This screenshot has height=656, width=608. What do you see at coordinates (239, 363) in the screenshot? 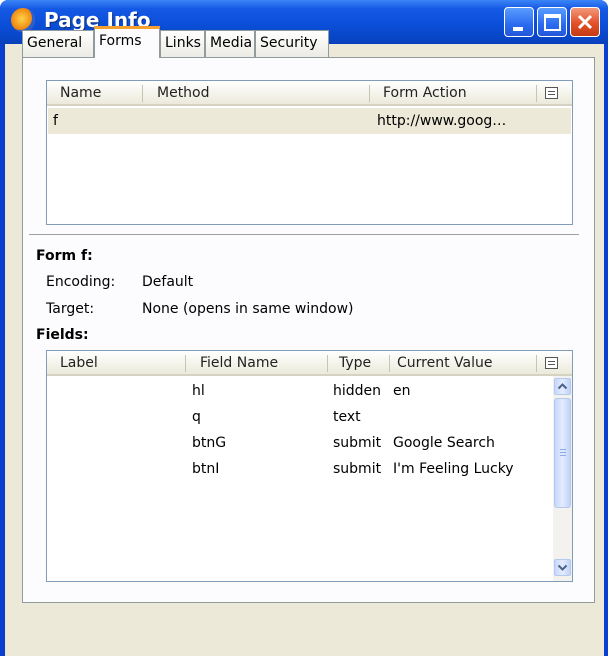
I see `column-header-field-name: Field Name` at bounding box center [239, 363].